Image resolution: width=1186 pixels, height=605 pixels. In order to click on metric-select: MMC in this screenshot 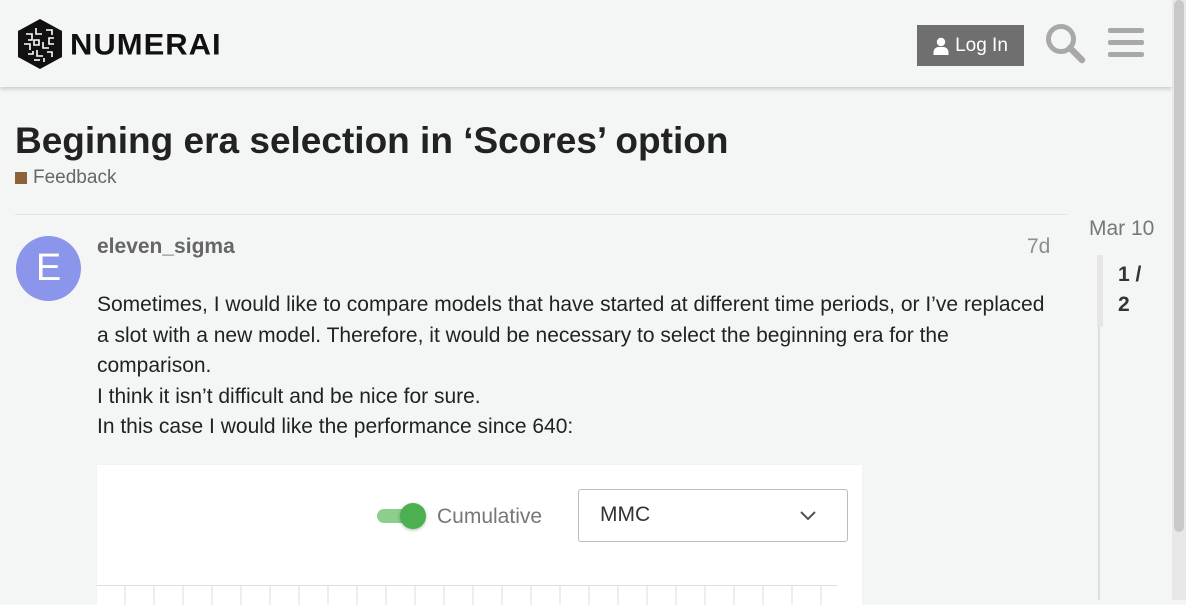, I will do `click(713, 515)`.